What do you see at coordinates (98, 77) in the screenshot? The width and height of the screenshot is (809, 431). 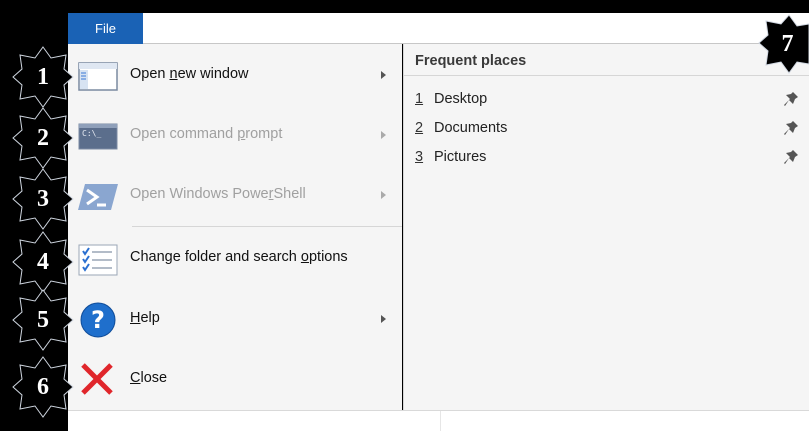 I see `new-window-icon` at bounding box center [98, 77].